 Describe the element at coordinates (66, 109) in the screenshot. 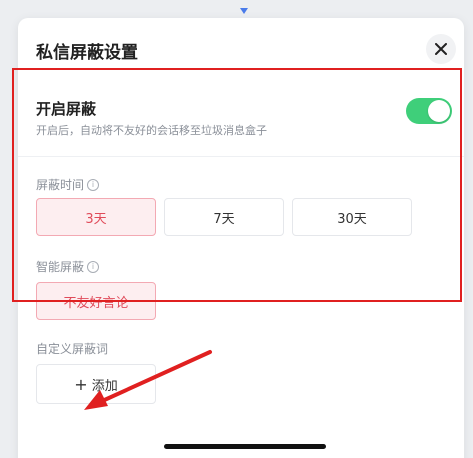

I see `enable-block-title: 开启屏蔽` at that location.